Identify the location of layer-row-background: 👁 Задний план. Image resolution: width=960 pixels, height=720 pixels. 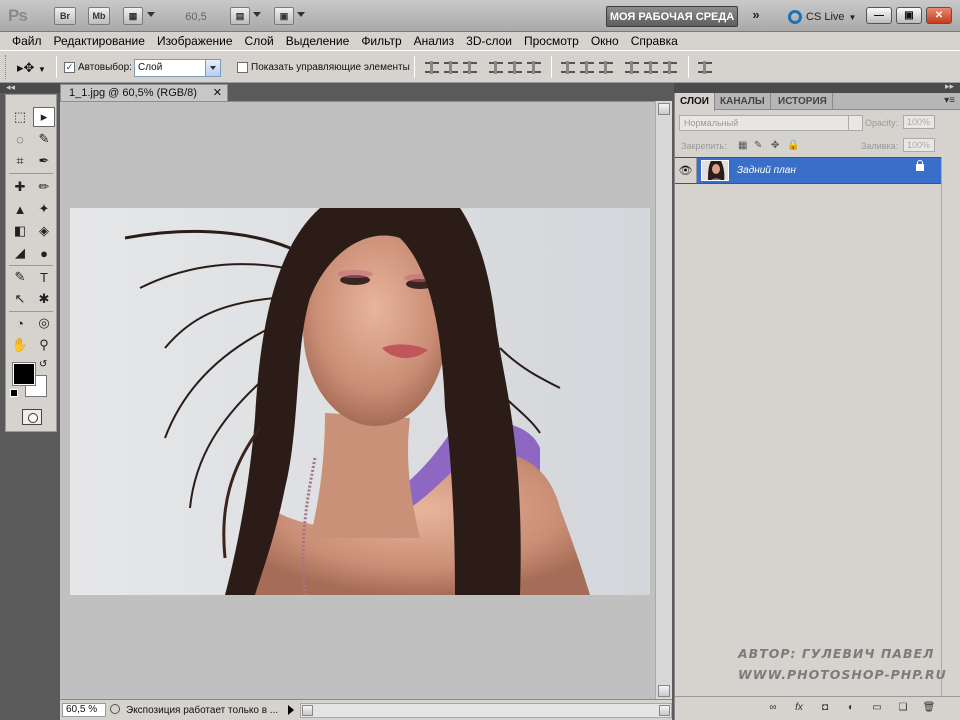
(808, 170).